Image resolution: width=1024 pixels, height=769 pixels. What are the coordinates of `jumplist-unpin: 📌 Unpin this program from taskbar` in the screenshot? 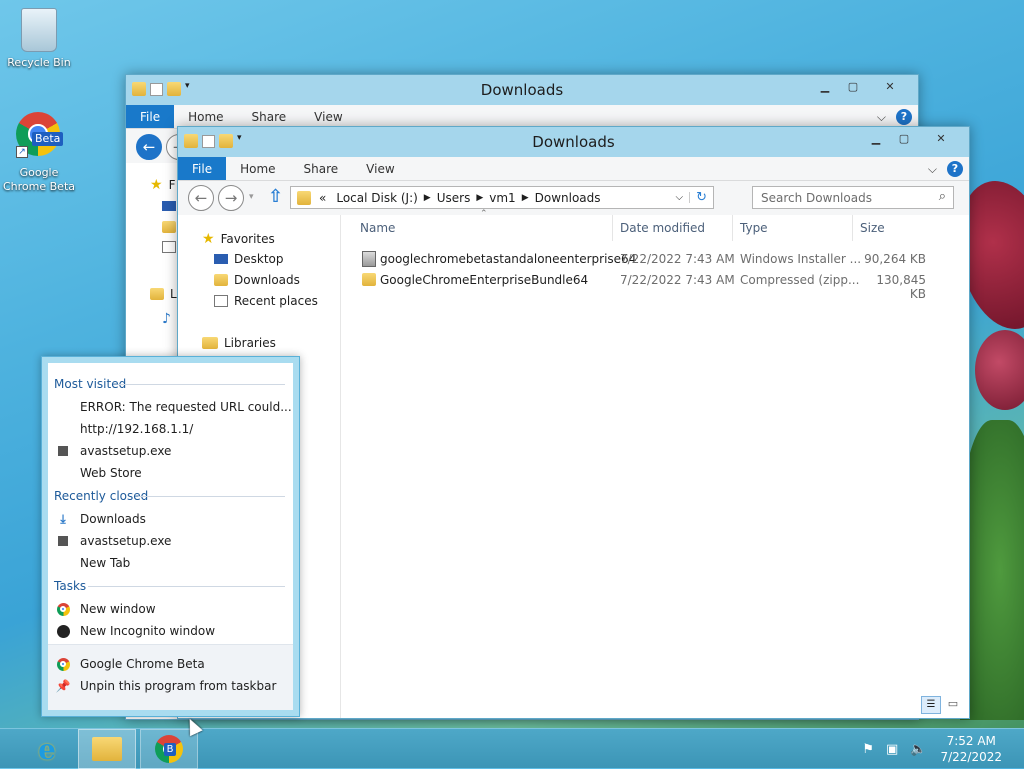 It's located at (166, 686).